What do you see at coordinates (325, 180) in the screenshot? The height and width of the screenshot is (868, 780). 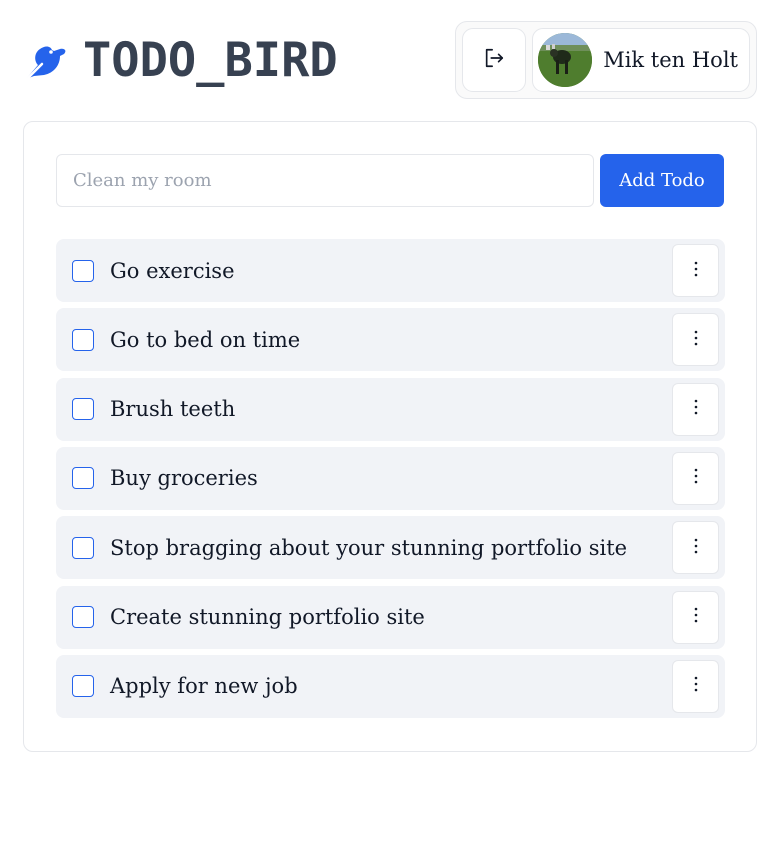 I see `todo-input` at bounding box center [325, 180].